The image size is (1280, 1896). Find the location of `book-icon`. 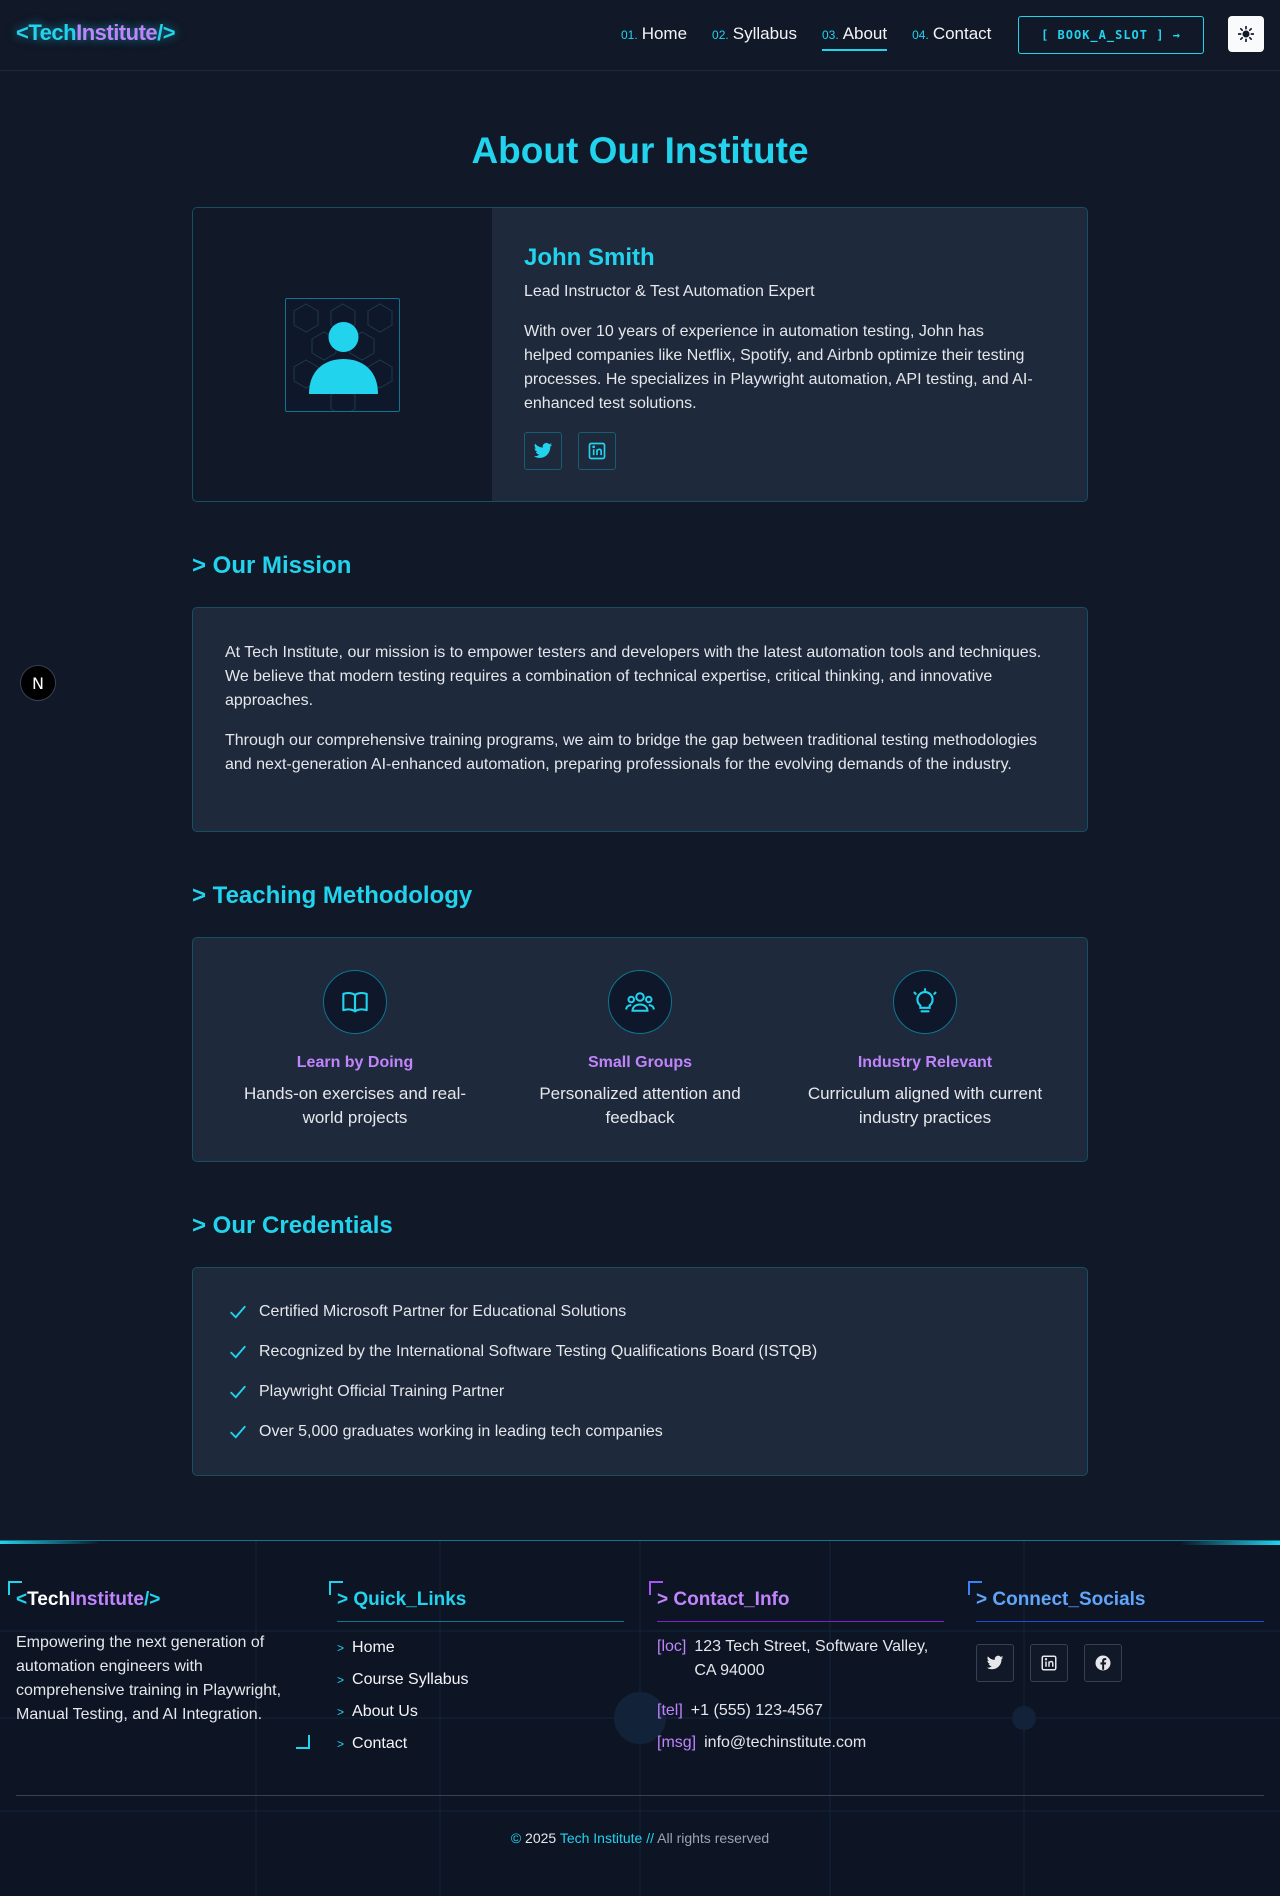

book-icon is located at coordinates (355, 1002).